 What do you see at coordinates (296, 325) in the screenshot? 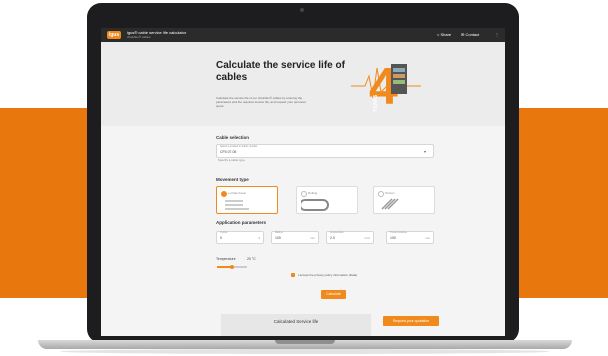
I see `result-panel: Calculated Service life` at bounding box center [296, 325].